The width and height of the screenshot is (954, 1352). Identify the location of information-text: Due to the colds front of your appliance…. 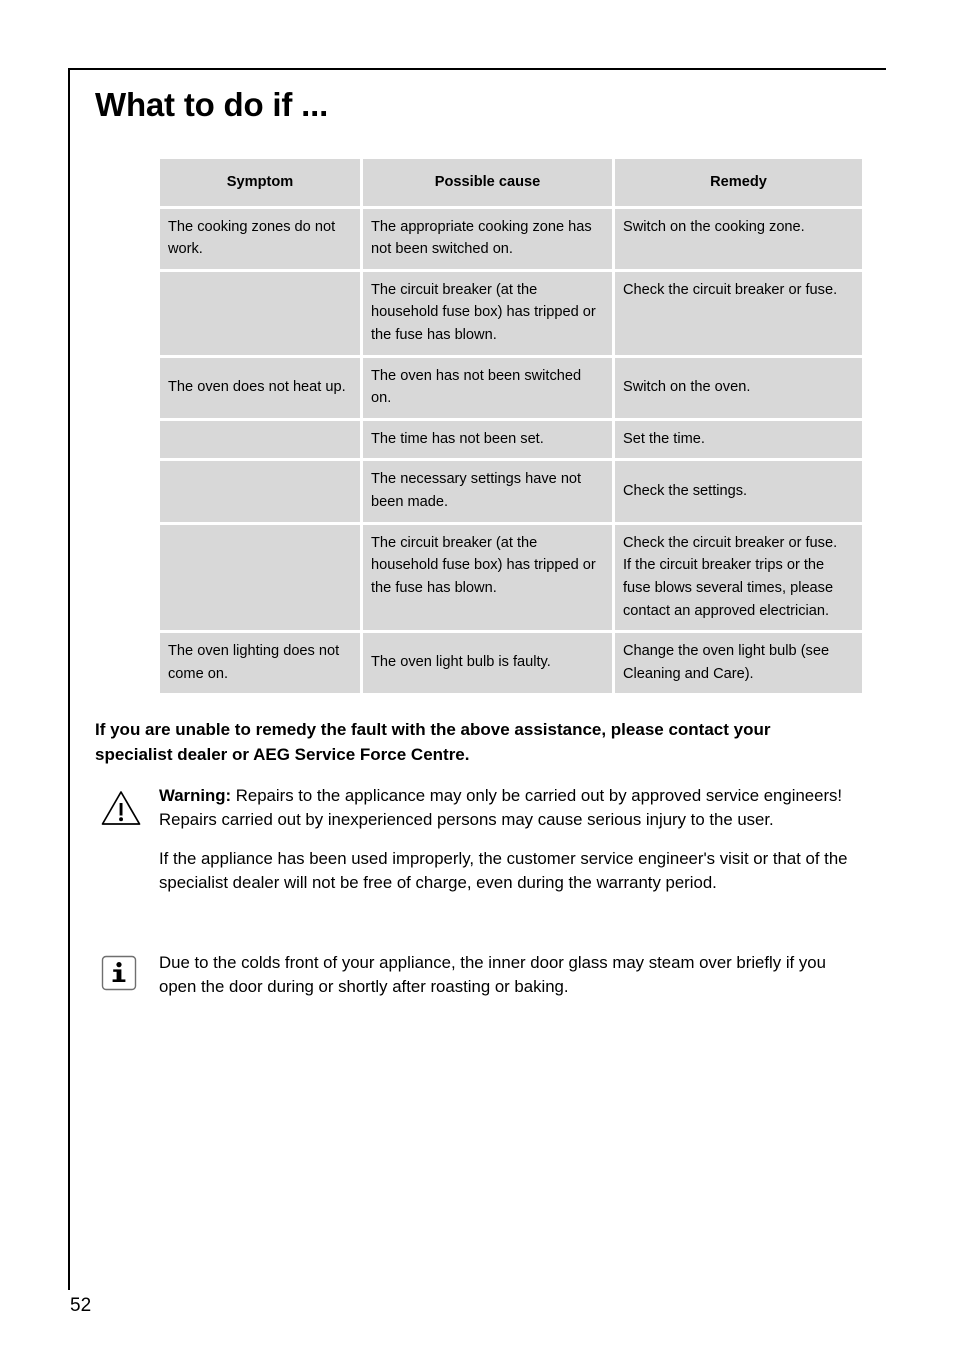
(492, 975).